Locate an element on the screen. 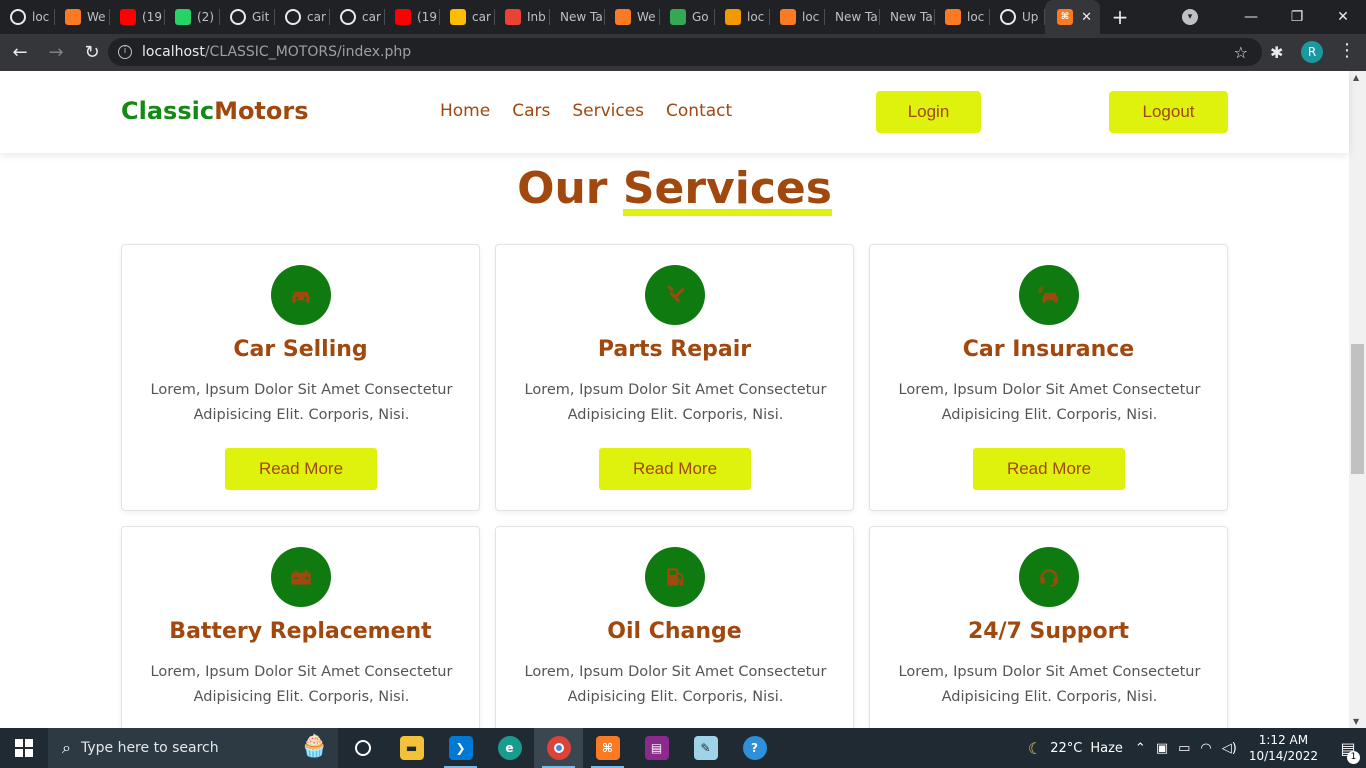 This screenshot has width=1366, height=768. clock-date: 10/14/2022 is located at coordinates (1283, 756).